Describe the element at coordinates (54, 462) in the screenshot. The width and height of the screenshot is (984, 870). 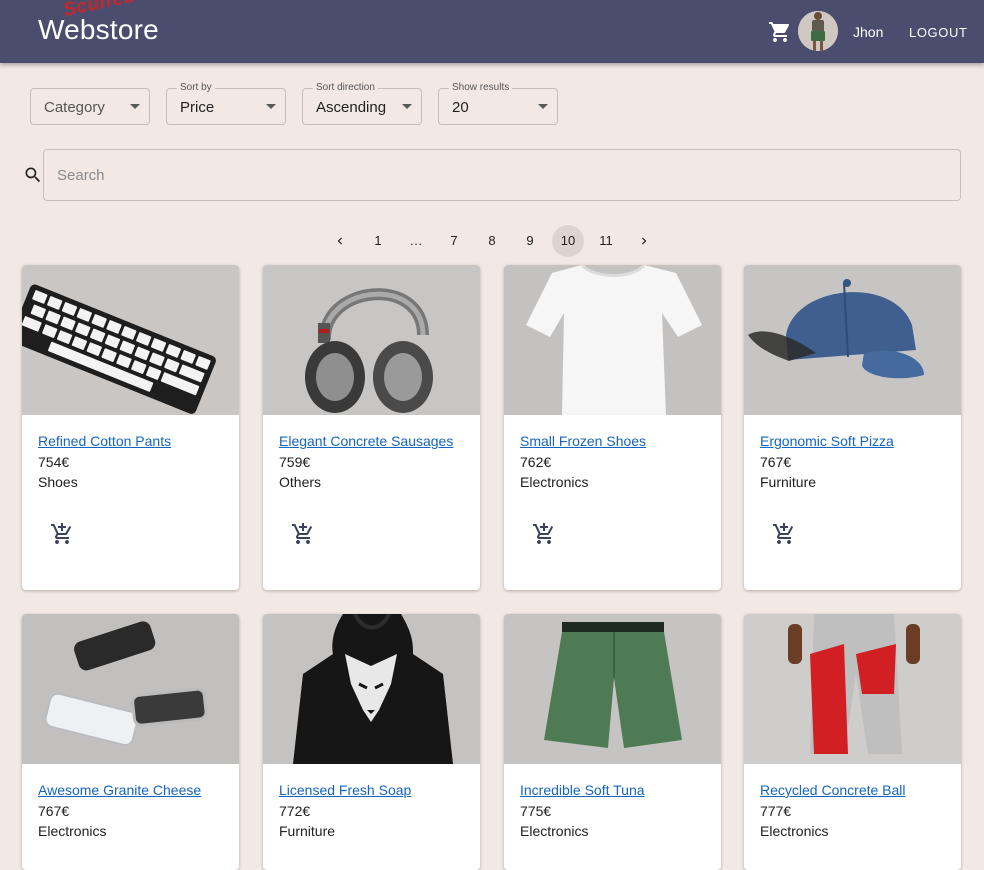
I see `product-price: 754€` at that location.